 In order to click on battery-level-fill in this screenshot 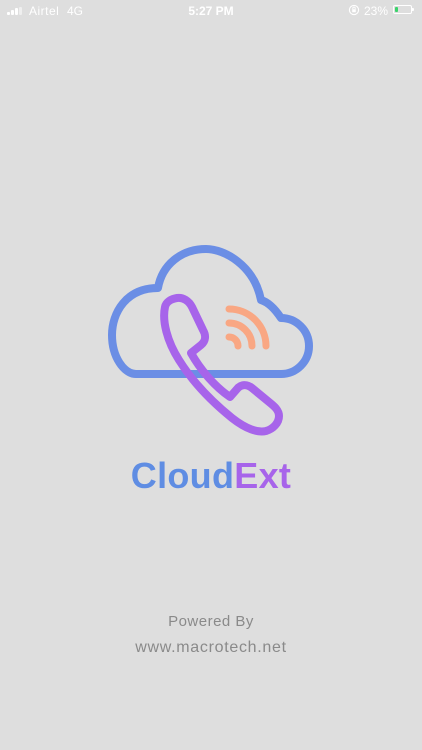, I will do `click(396, 9)`.